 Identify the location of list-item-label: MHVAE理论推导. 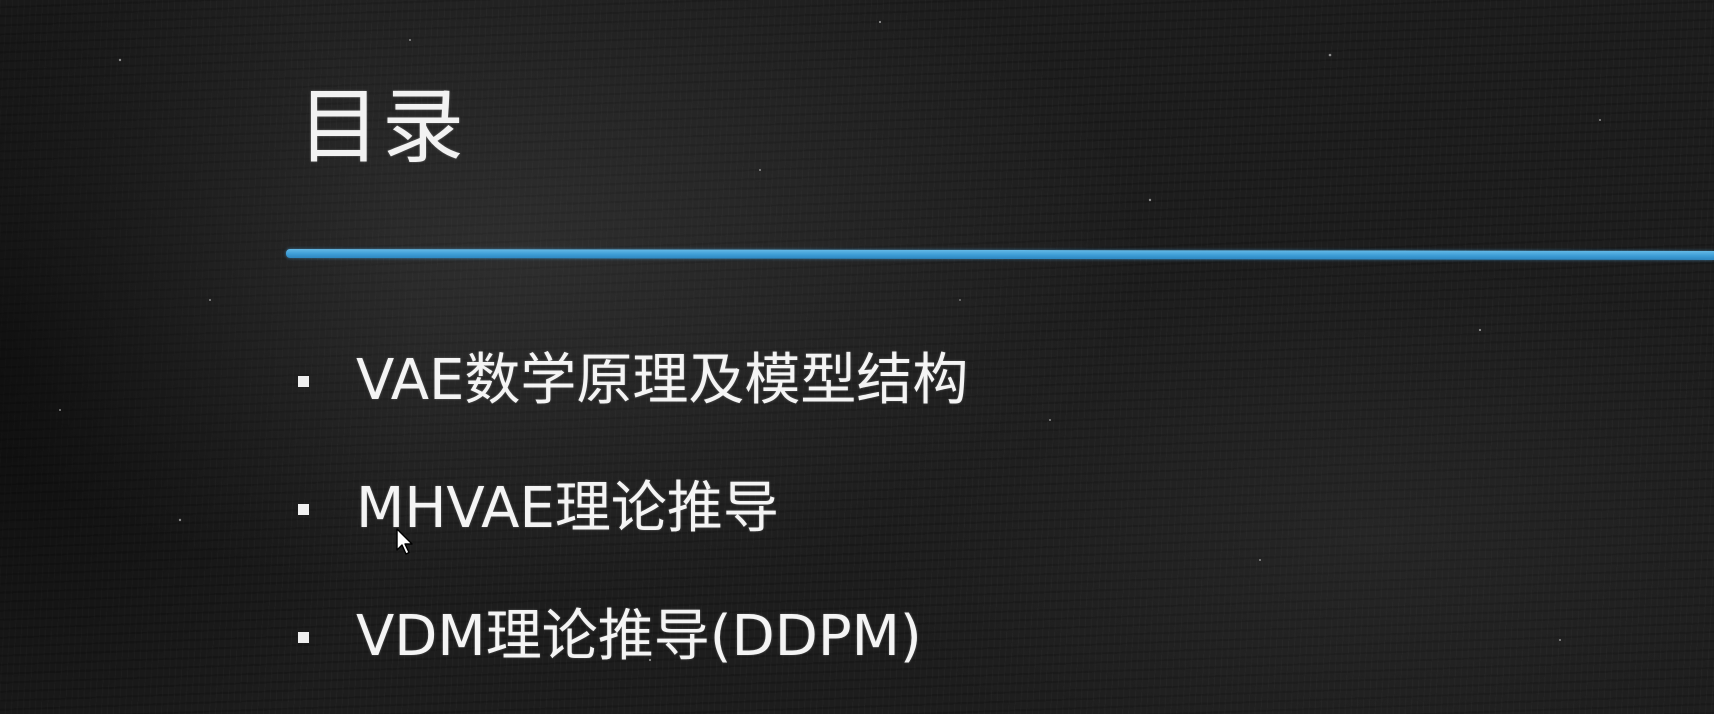
(567, 508).